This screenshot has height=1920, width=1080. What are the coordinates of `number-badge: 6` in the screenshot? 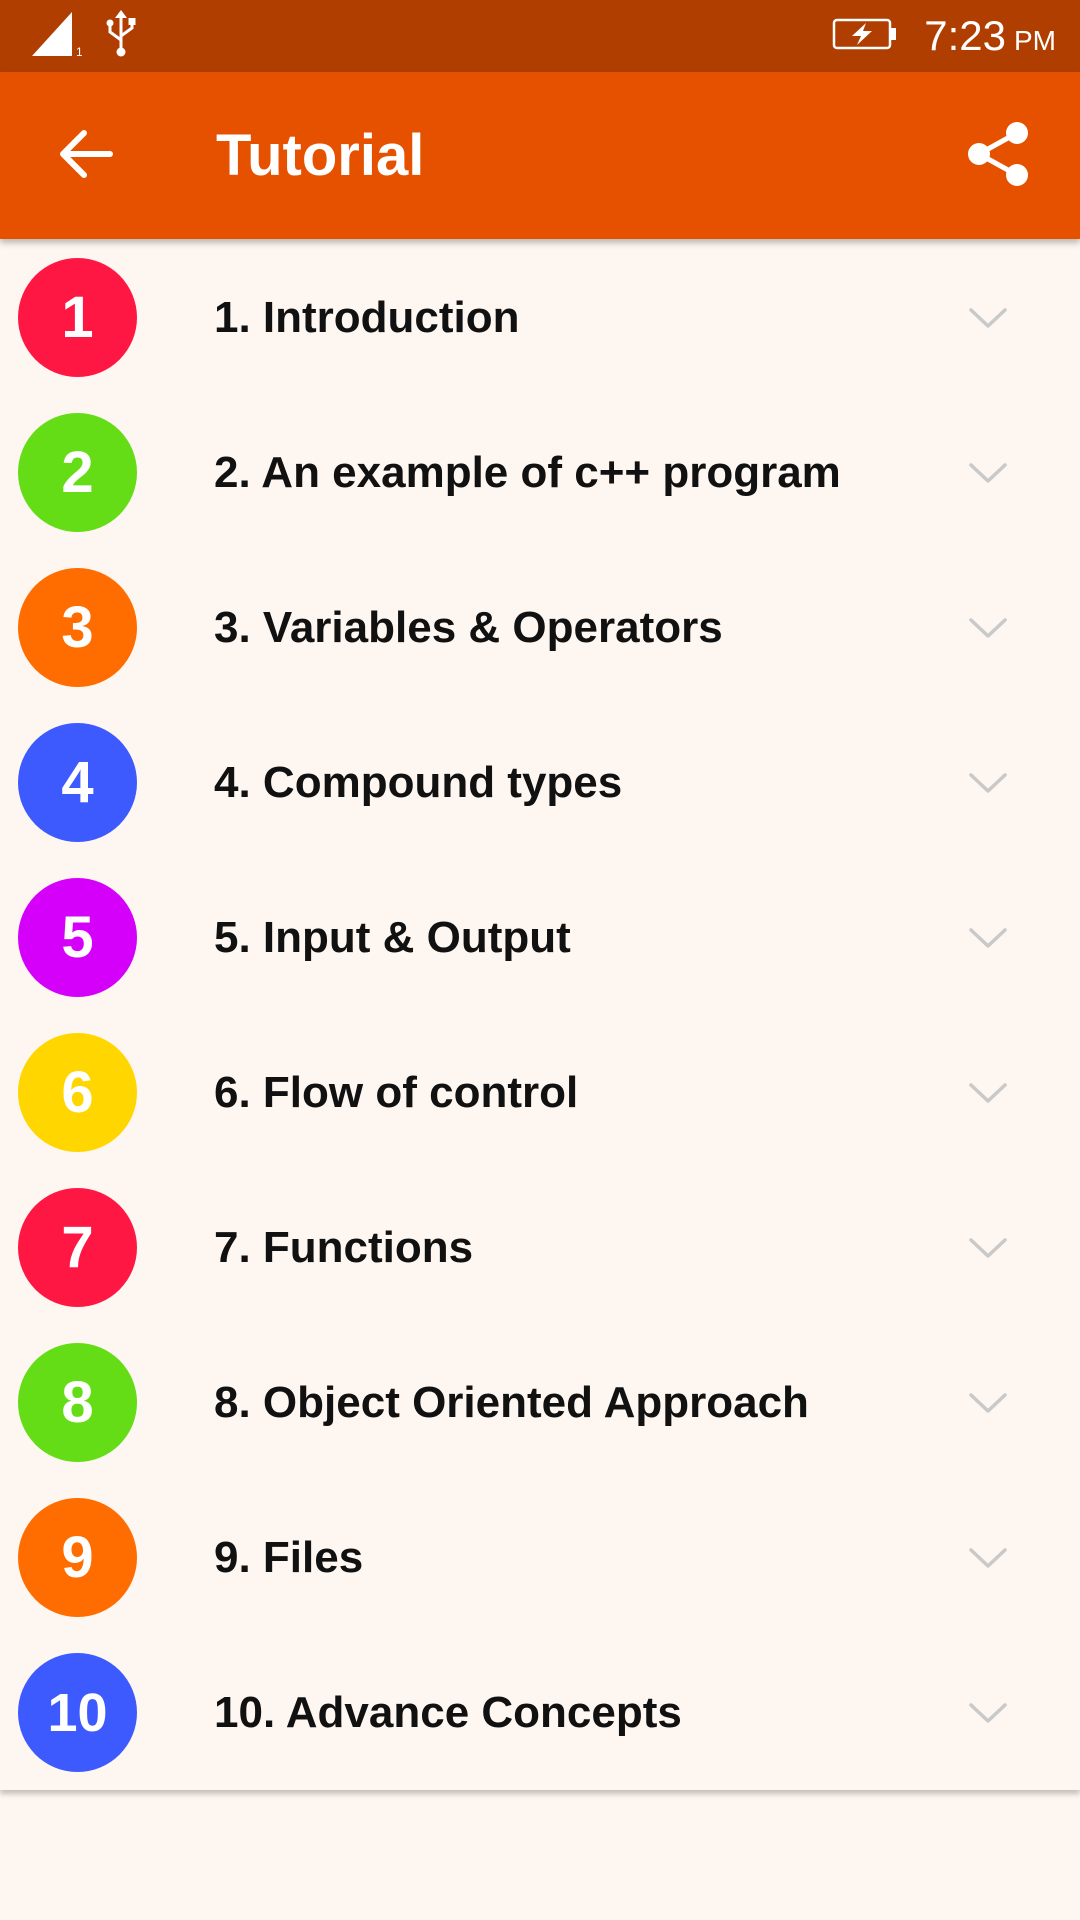 It's located at (77, 1092).